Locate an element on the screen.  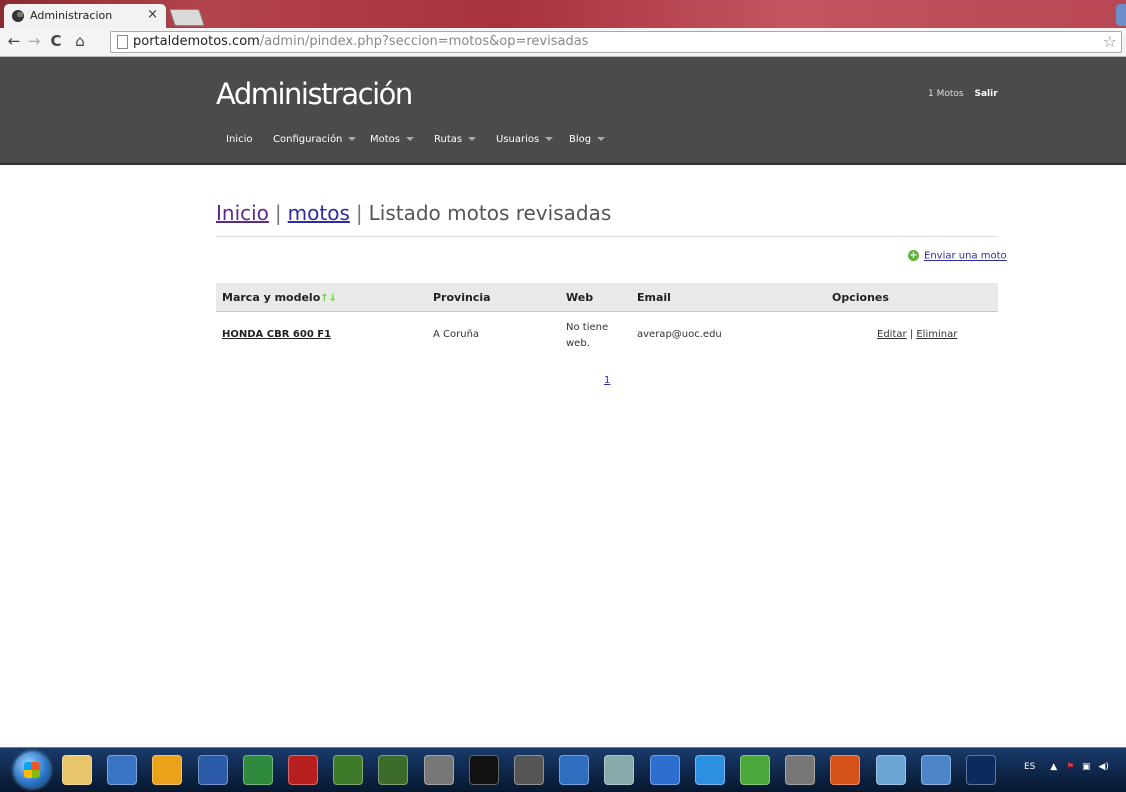
system-tray: ES ▲ ⚑ ▣ ◀) is located at coordinates (1066, 767).